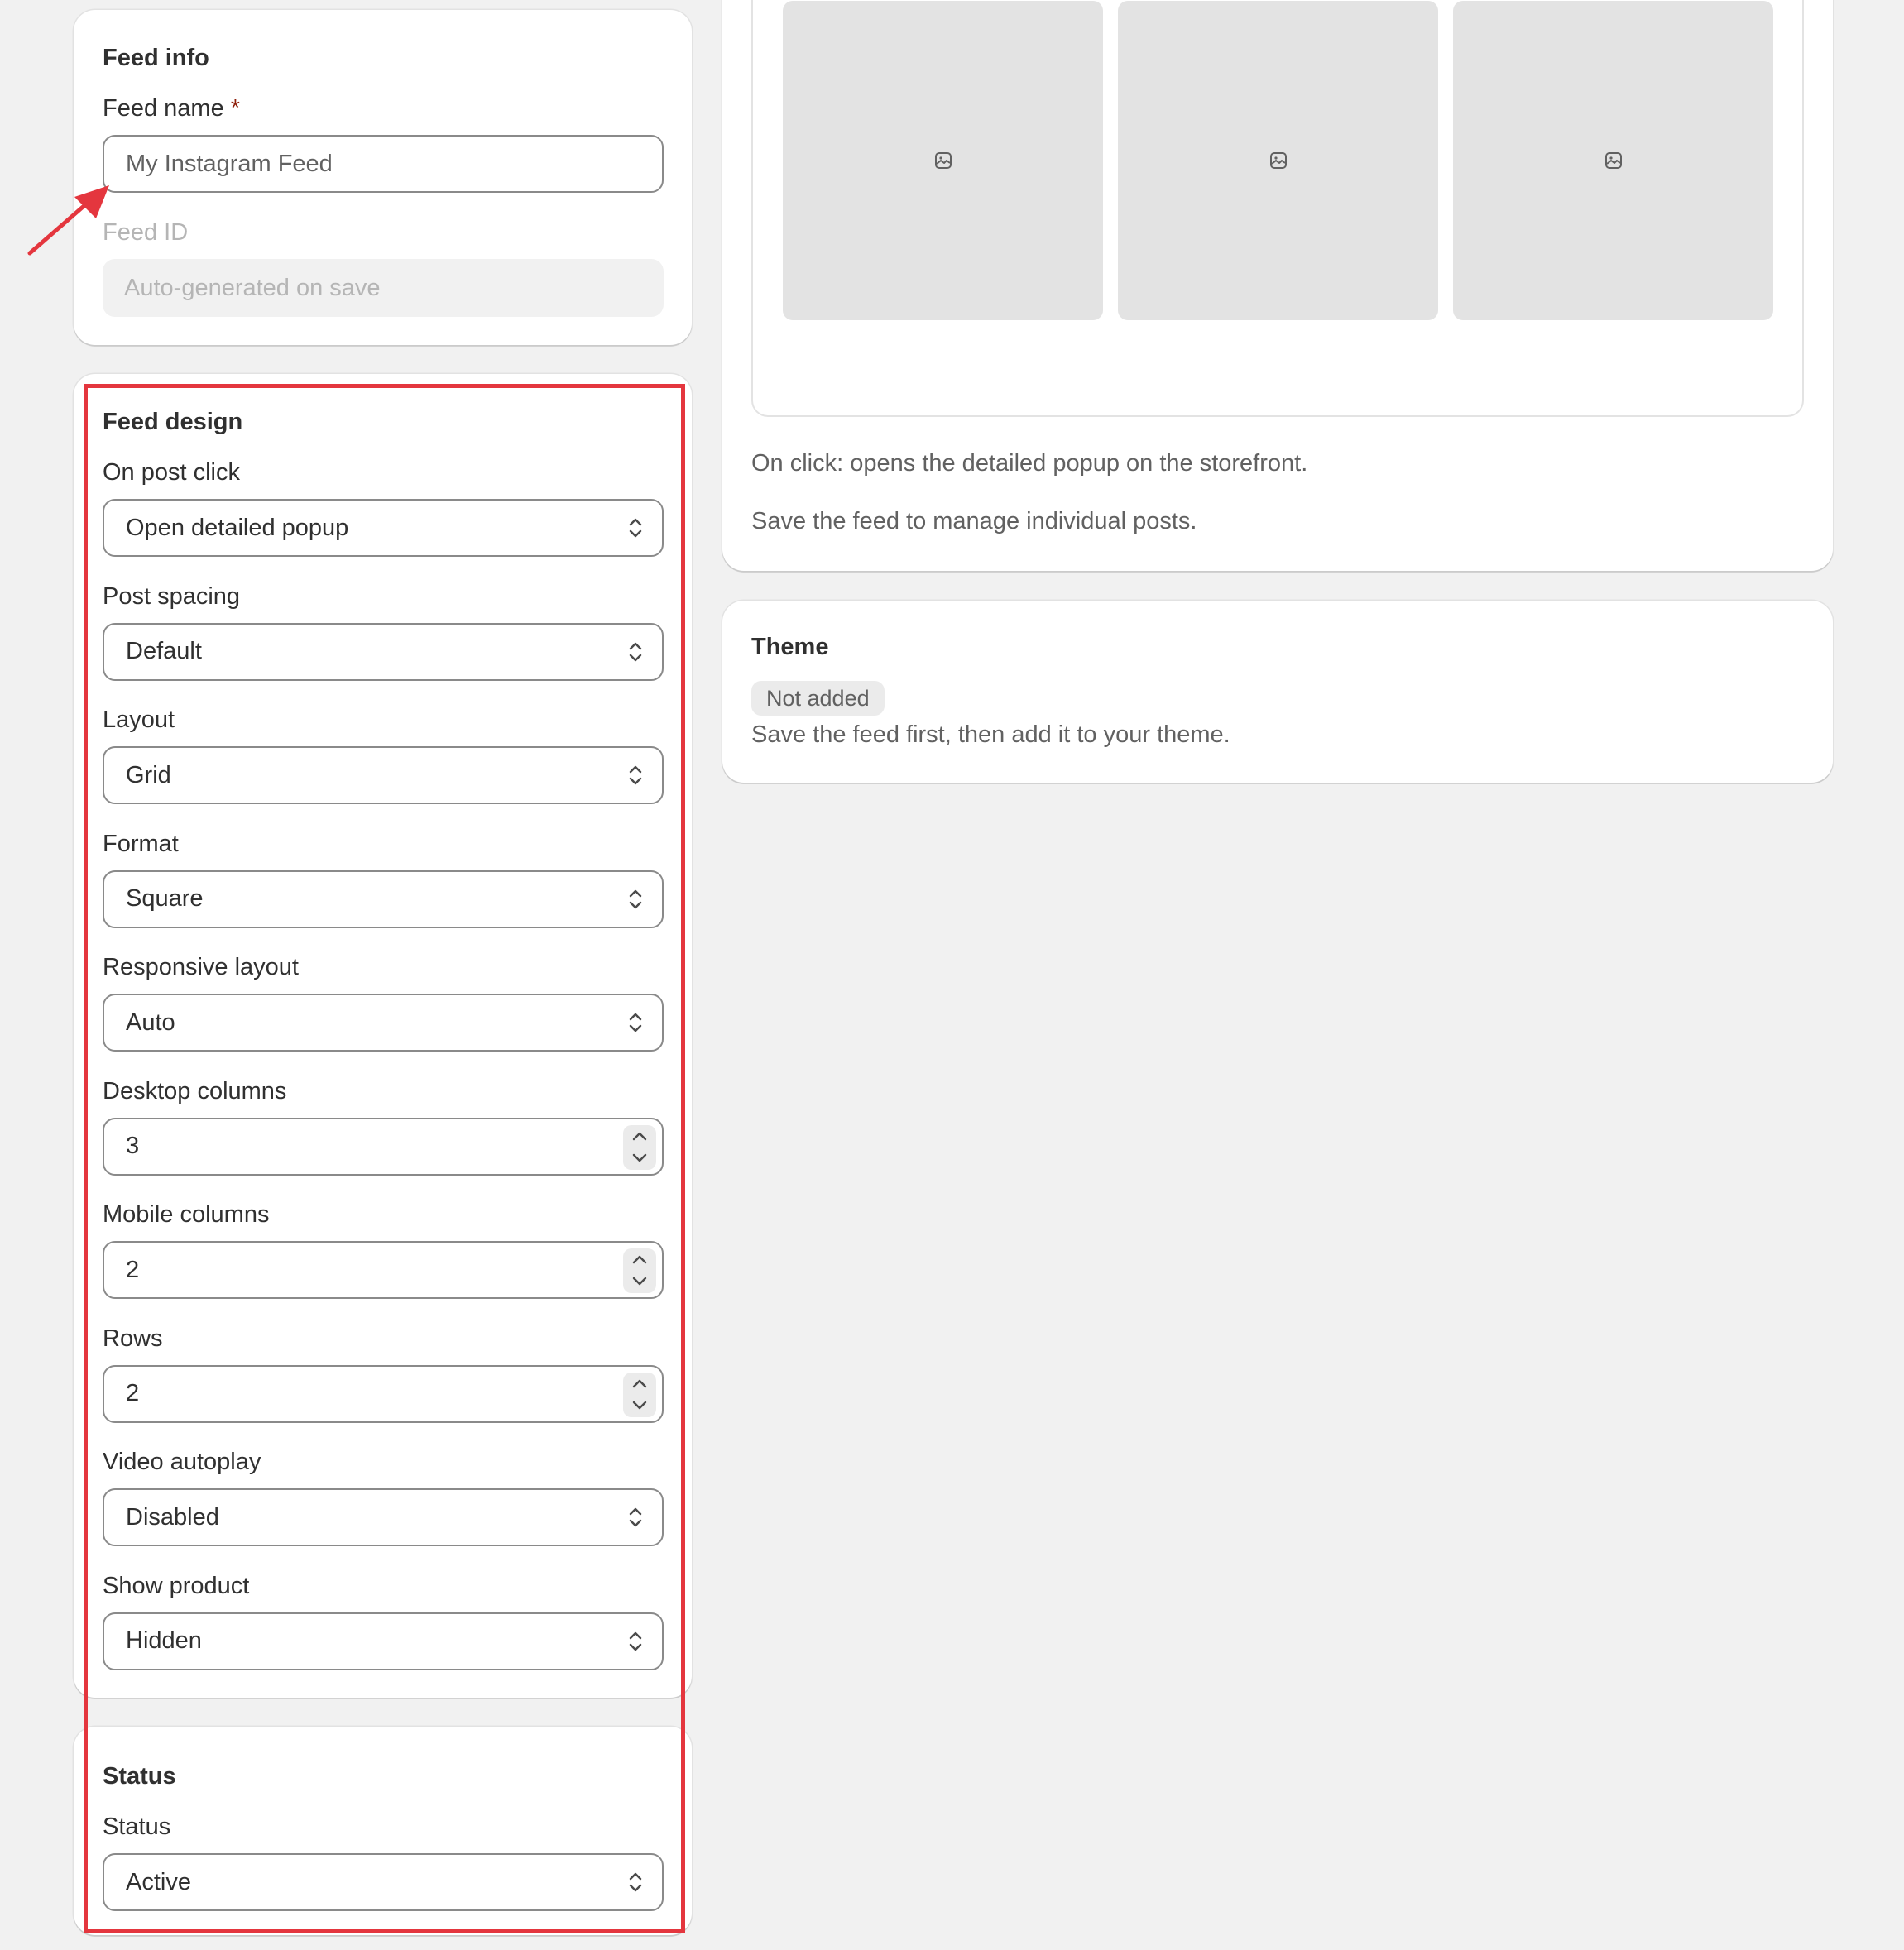  I want to click on post-spacing-value: Default, so click(164, 651).